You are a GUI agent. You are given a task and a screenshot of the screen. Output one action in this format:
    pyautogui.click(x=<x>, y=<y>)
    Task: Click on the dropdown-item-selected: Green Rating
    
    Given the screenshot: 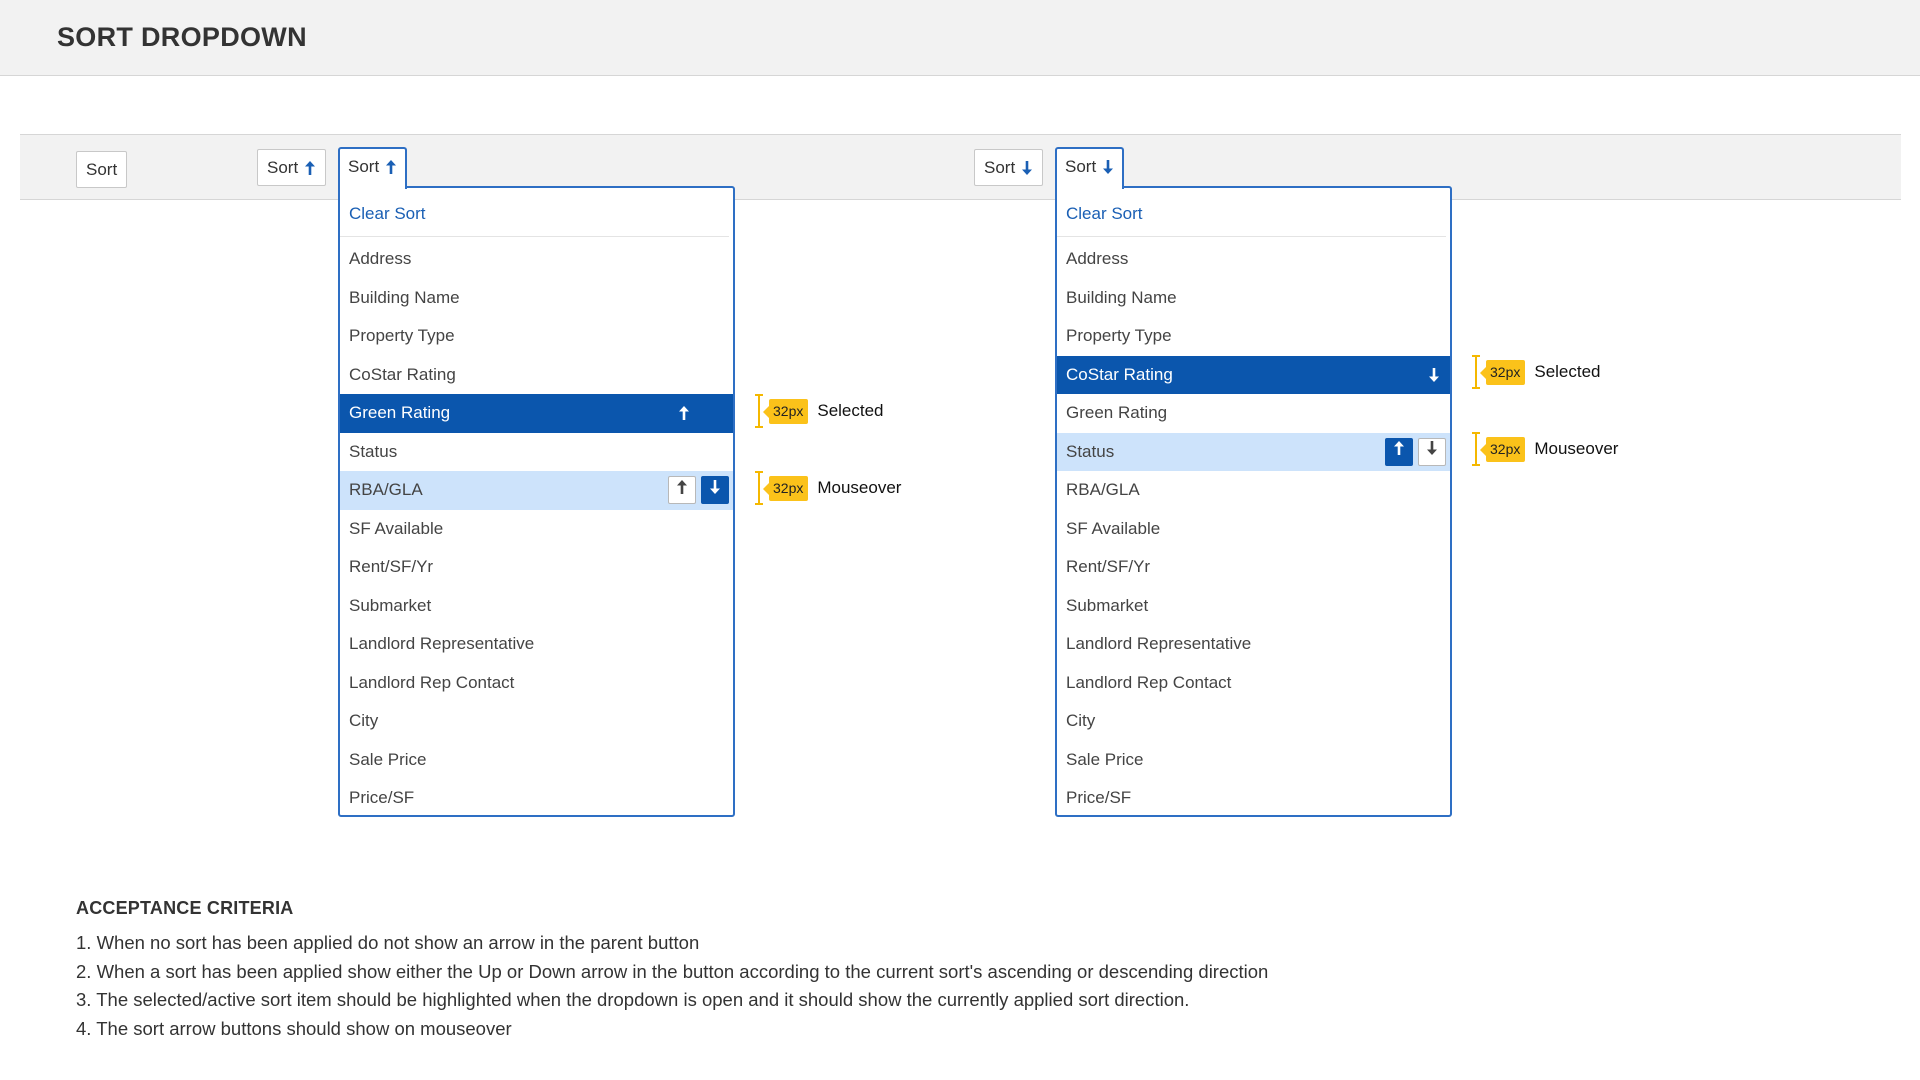 What is the action you would take?
    pyautogui.click(x=536, y=413)
    